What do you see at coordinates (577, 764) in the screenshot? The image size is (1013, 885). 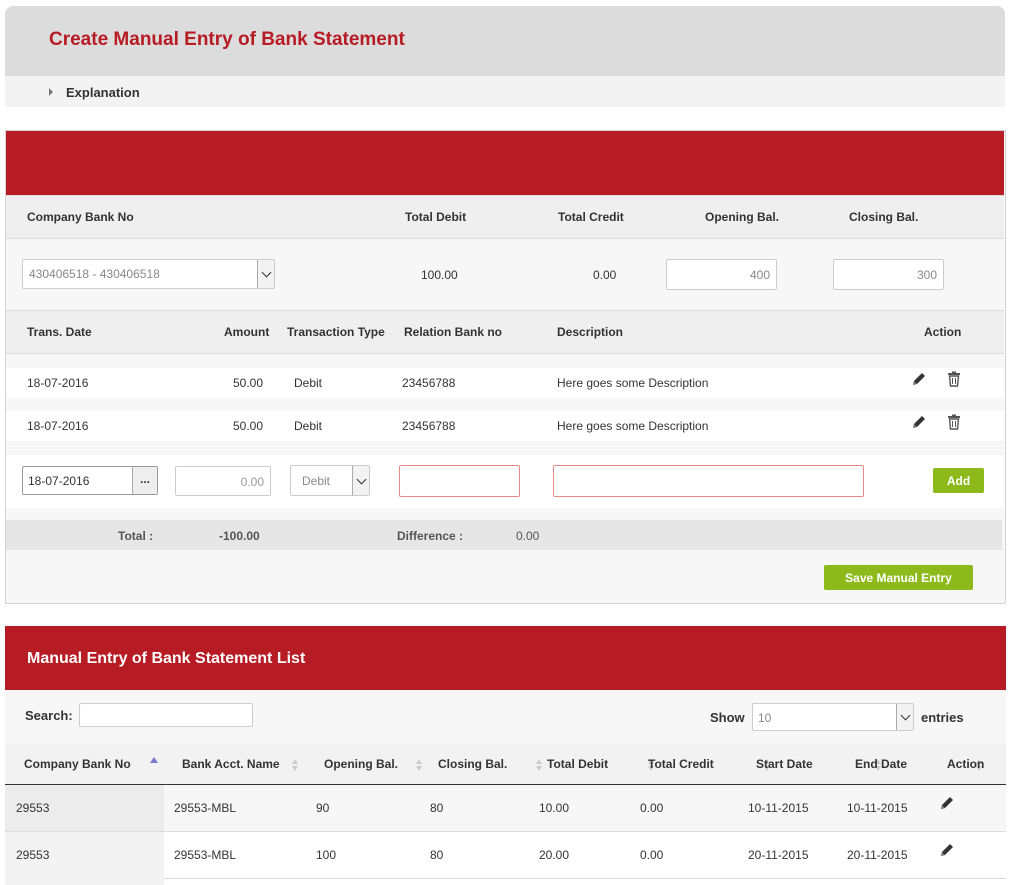 I see `col-total-debit: Total Debit` at bounding box center [577, 764].